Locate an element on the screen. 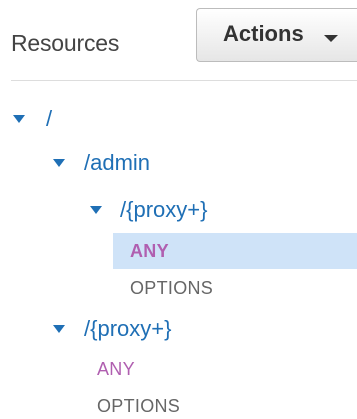 This screenshot has height=419, width=357. actions-button: Actions is located at coordinates (276, 35).